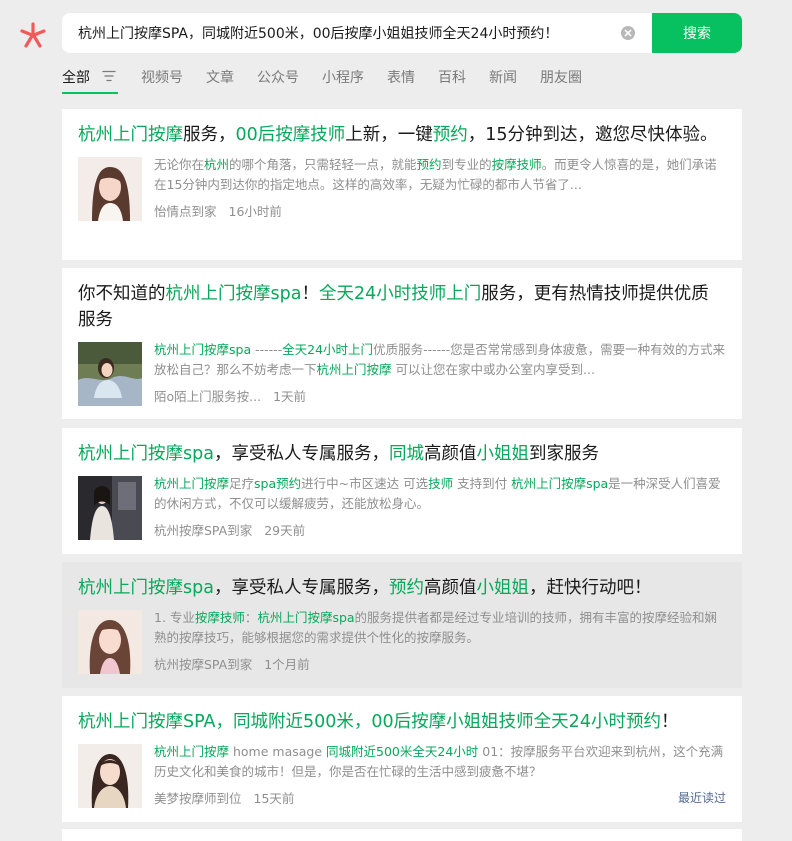 This screenshot has height=841, width=792. What do you see at coordinates (242, 483) in the screenshot?
I see `text-segment: 足疗` at bounding box center [242, 483].